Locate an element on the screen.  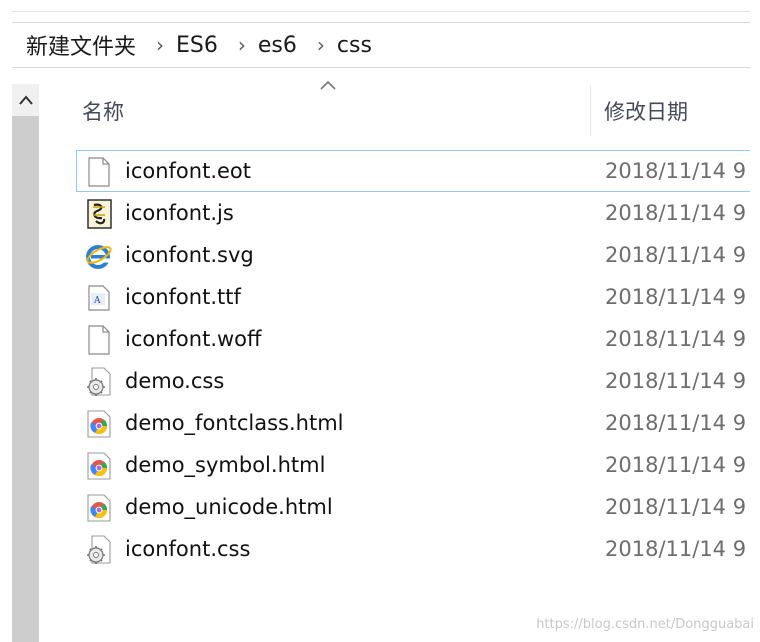
file-row: A iconfont.ttf 2018/11/14 9 is located at coordinates (418, 297).